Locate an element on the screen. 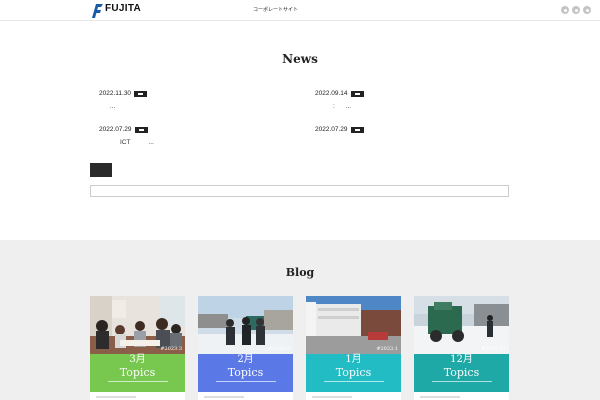 The height and width of the screenshot is (400, 600). corporate-site-link: コーポレートサイト is located at coordinates (275, 9).